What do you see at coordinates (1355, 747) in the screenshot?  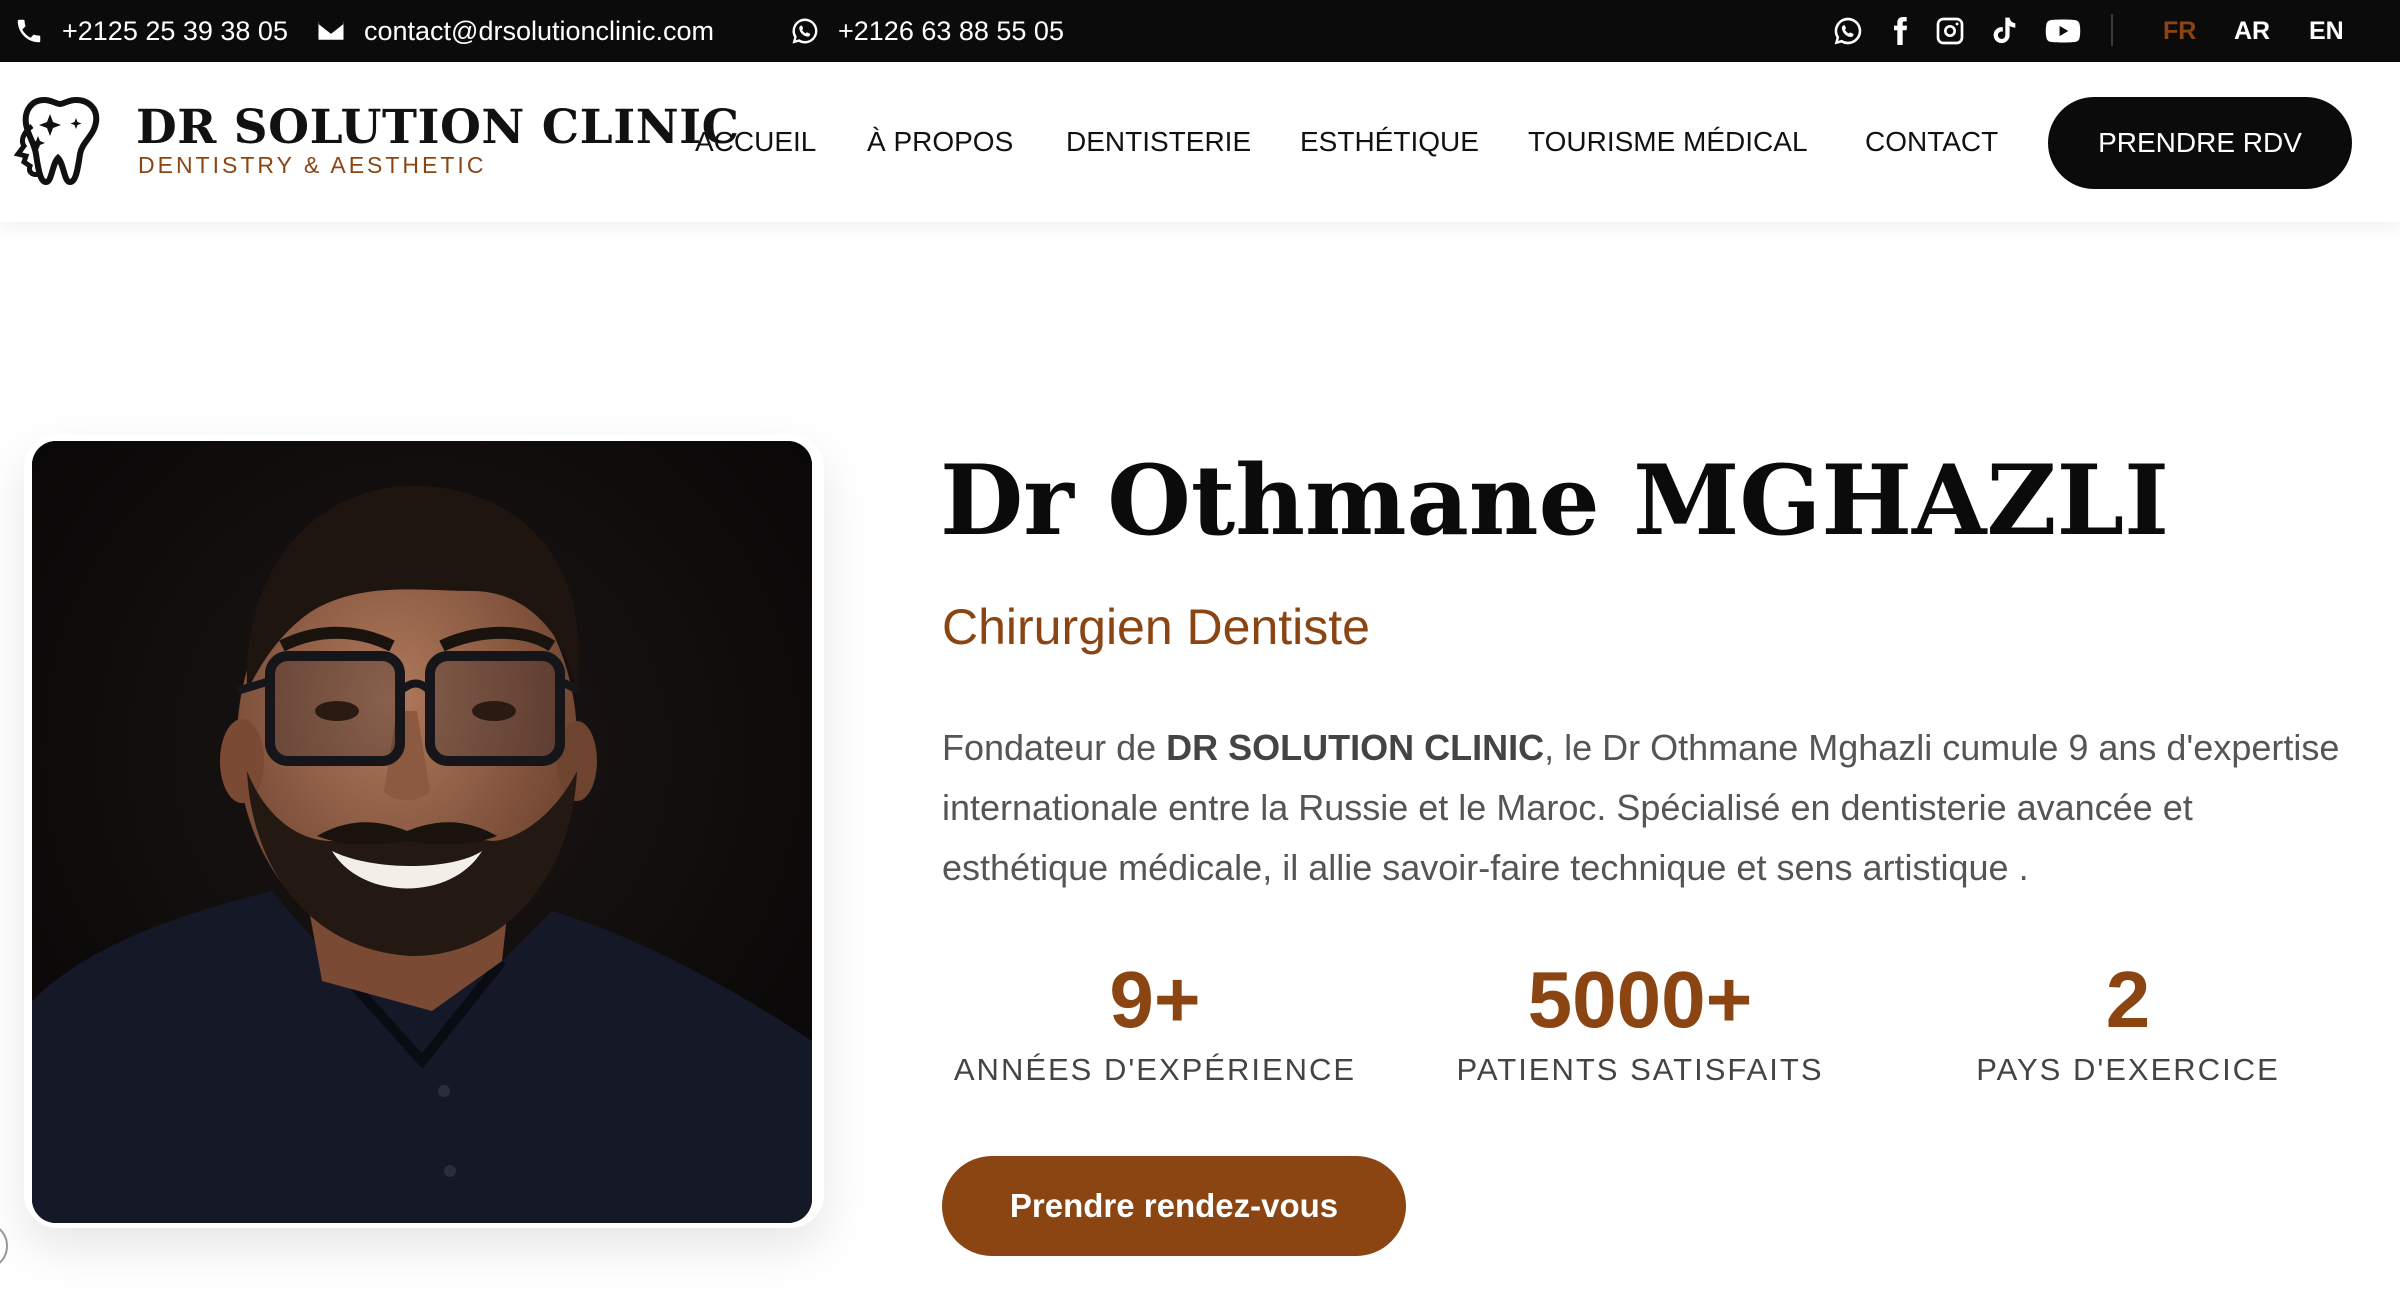 I see `bio-clinic-name: DR SOLUTION CLINIC` at bounding box center [1355, 747].